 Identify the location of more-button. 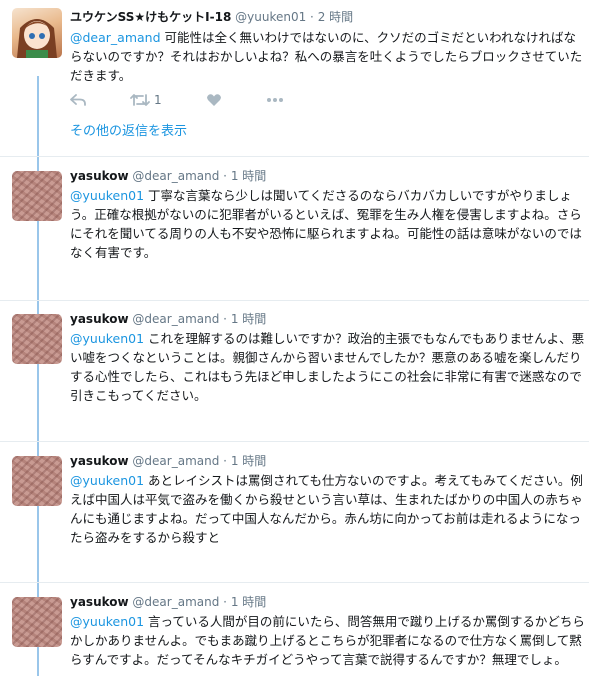
(275, 100).